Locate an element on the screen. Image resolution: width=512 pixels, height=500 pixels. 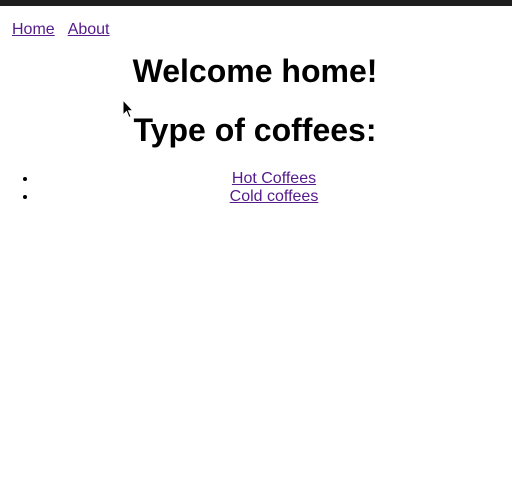
nav-link-about: About is located at coordinates (89, 29).